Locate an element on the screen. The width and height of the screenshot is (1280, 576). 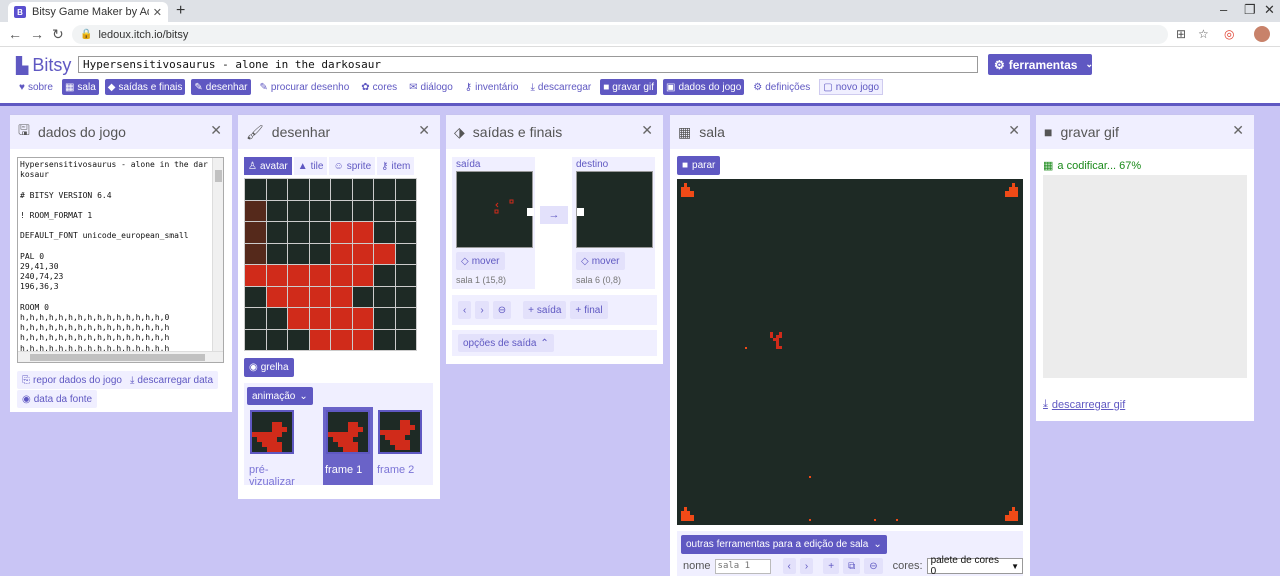
nav-item: ▦ sala is located at coordinates (80, 87).